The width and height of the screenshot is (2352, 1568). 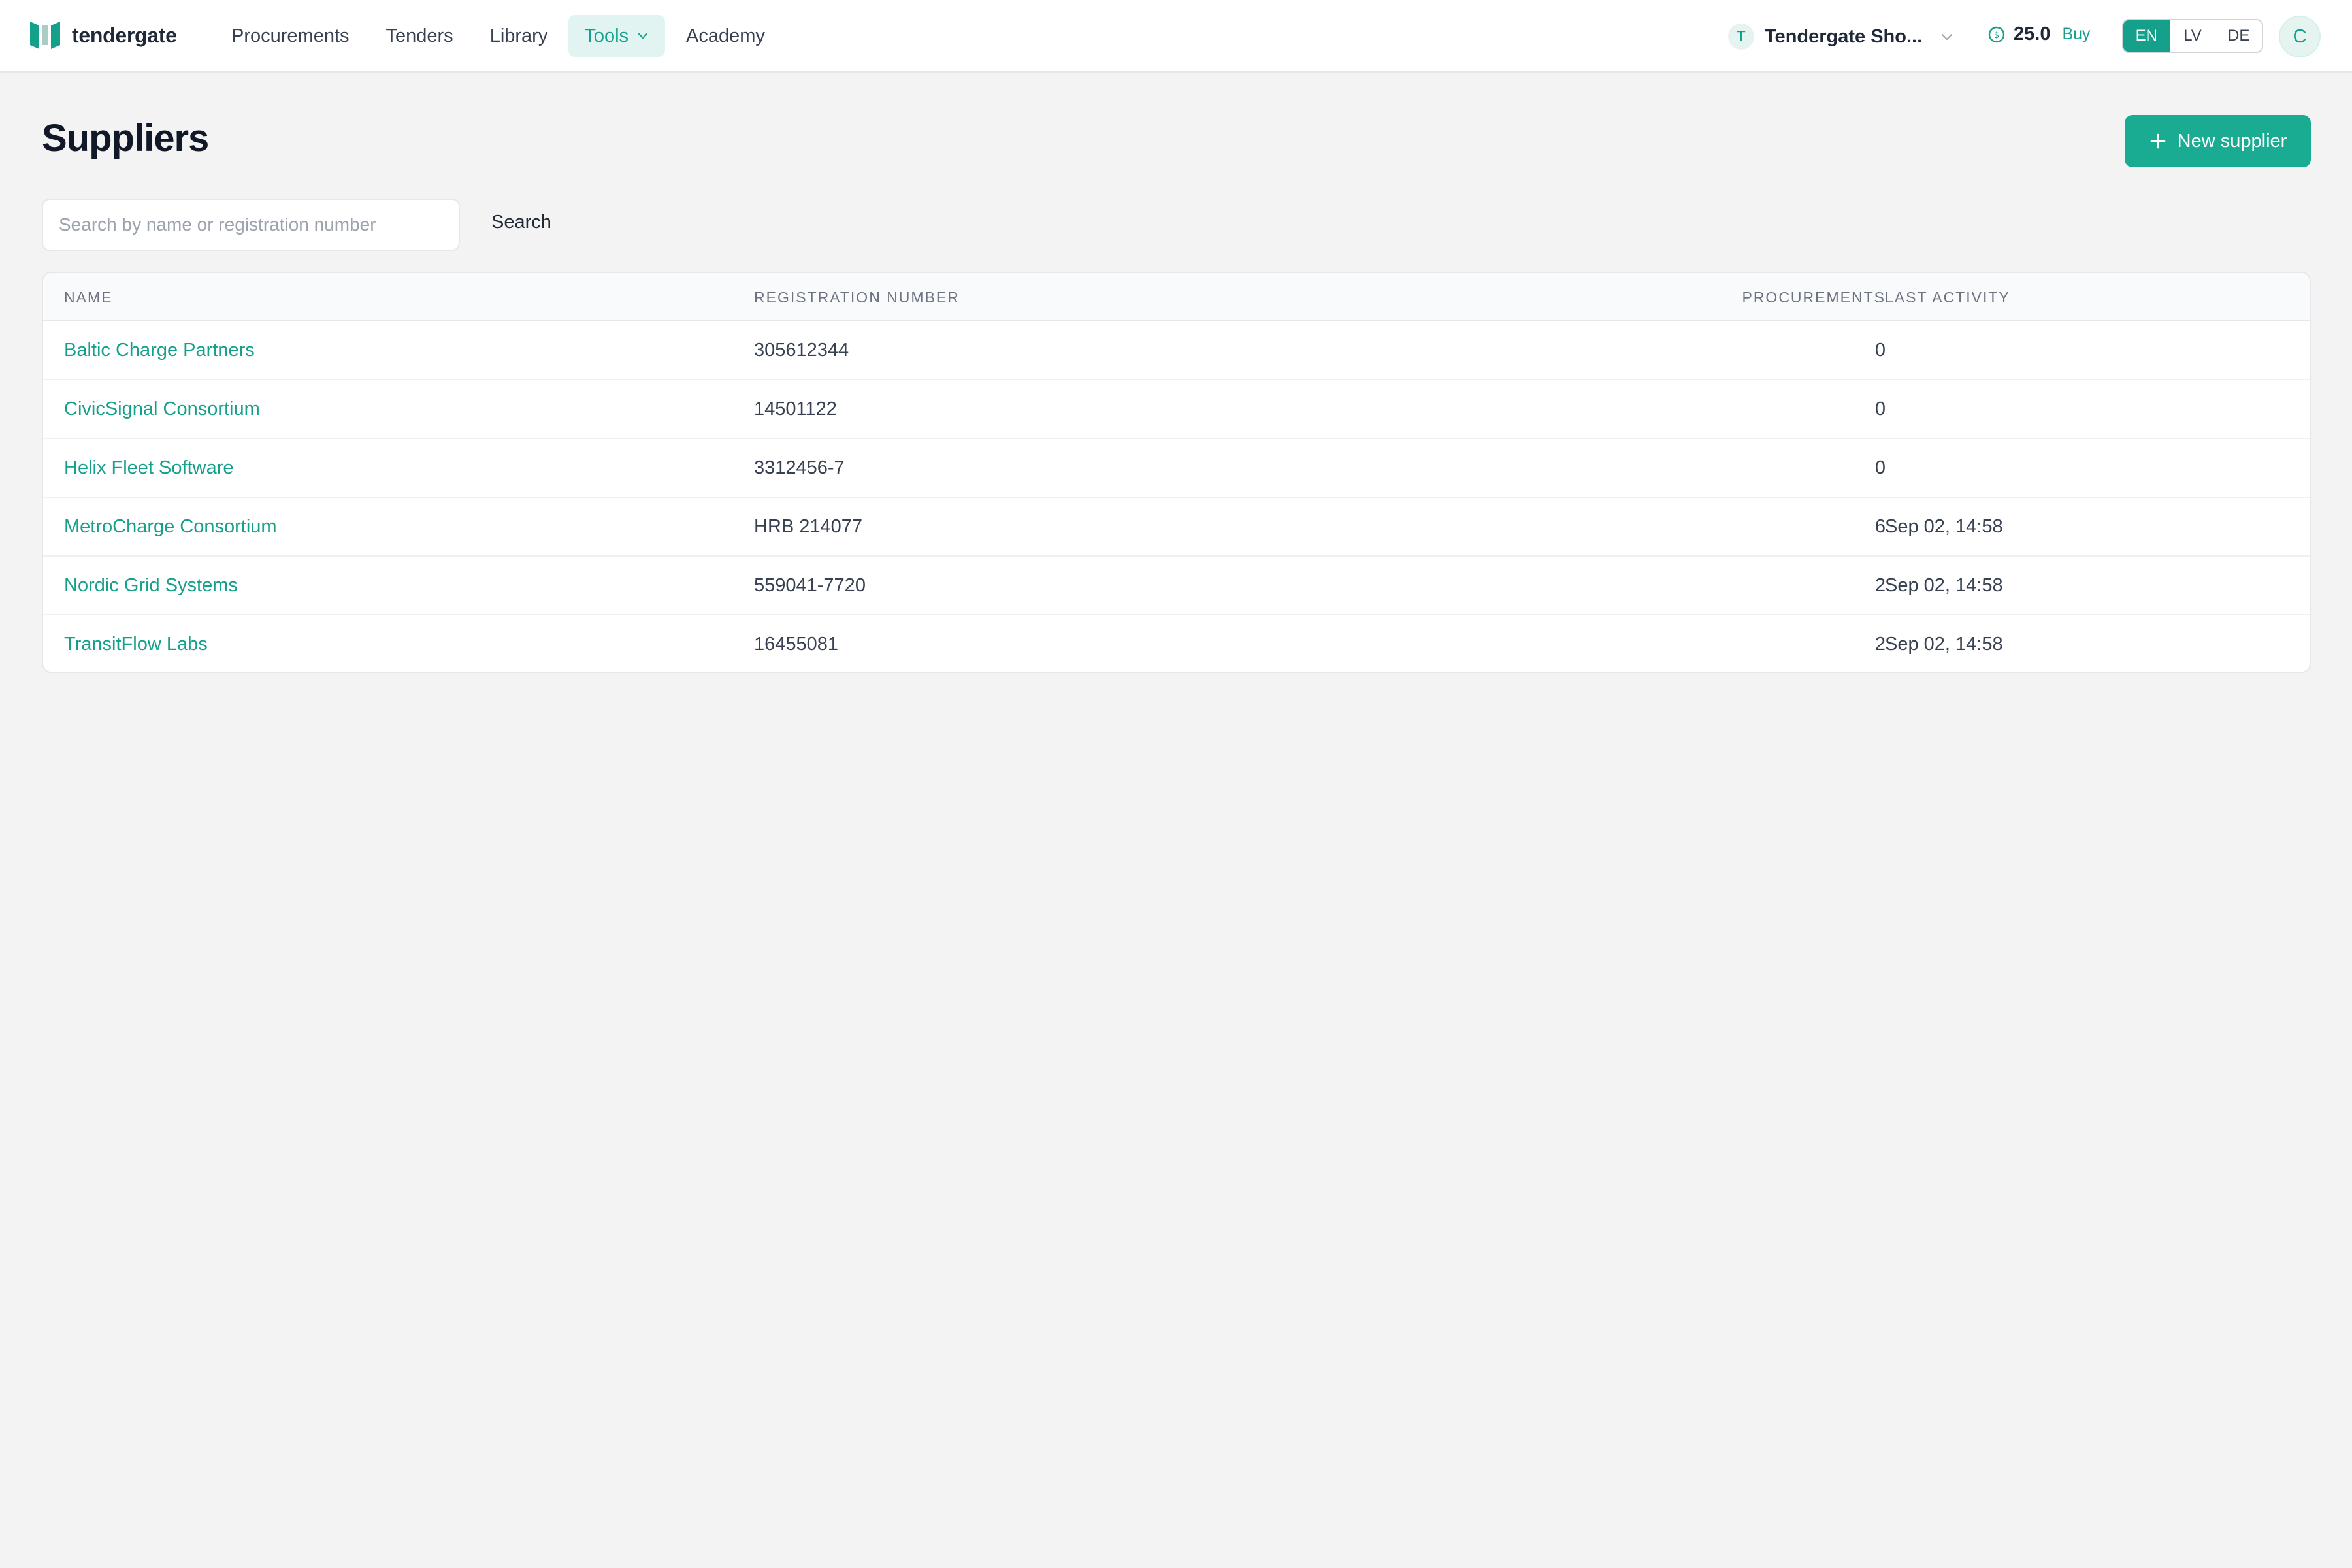 I want to click on nav-item-tenders: Tenders, so click(x=419, y=36).